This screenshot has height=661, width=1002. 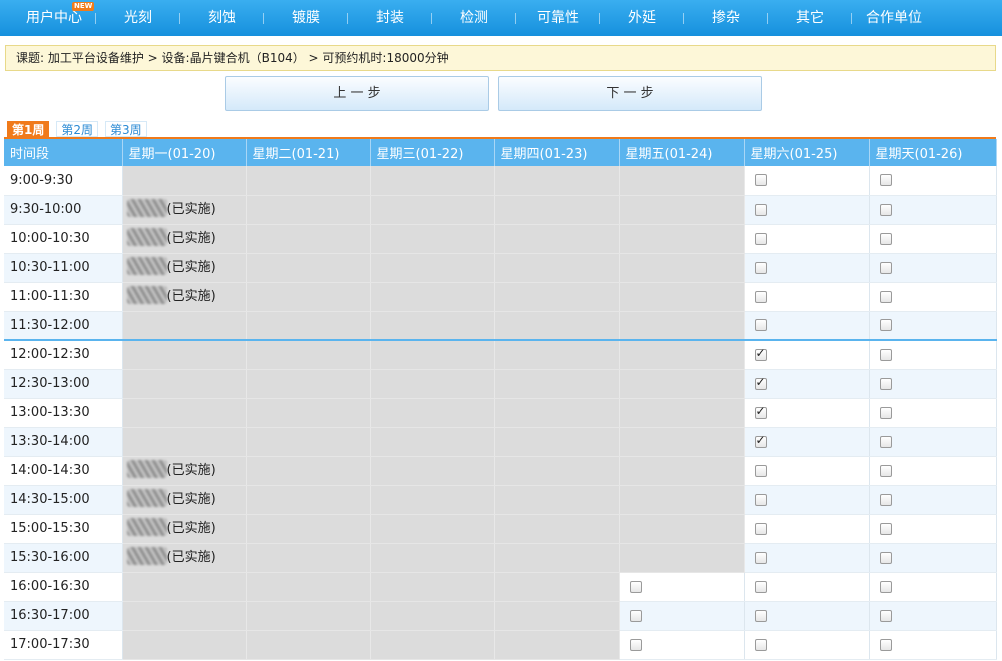 I want to click on prev-step-button: 上 一 步, so click(x=357, y=93).